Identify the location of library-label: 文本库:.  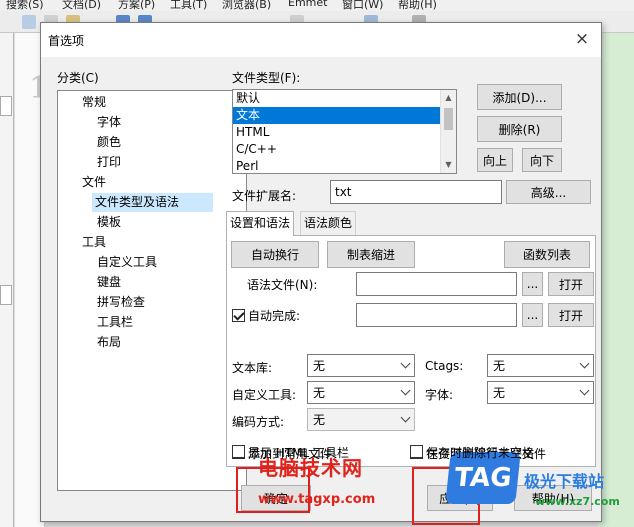
(252, 368).